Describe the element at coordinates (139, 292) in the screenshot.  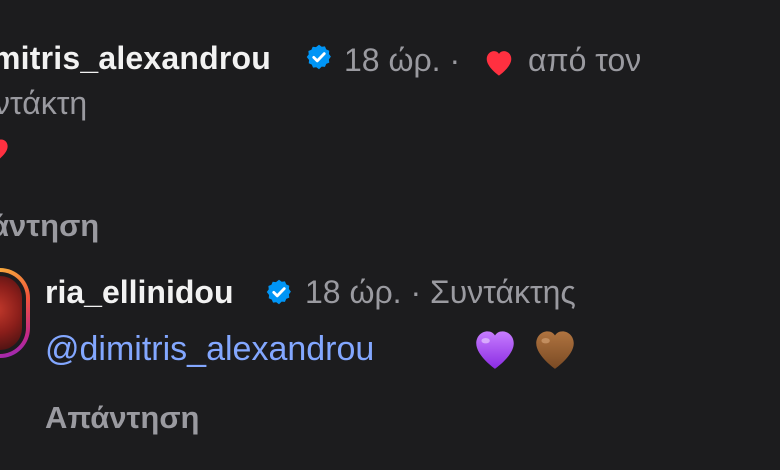
I see `reply-username: ria_ellinidou` at that location.